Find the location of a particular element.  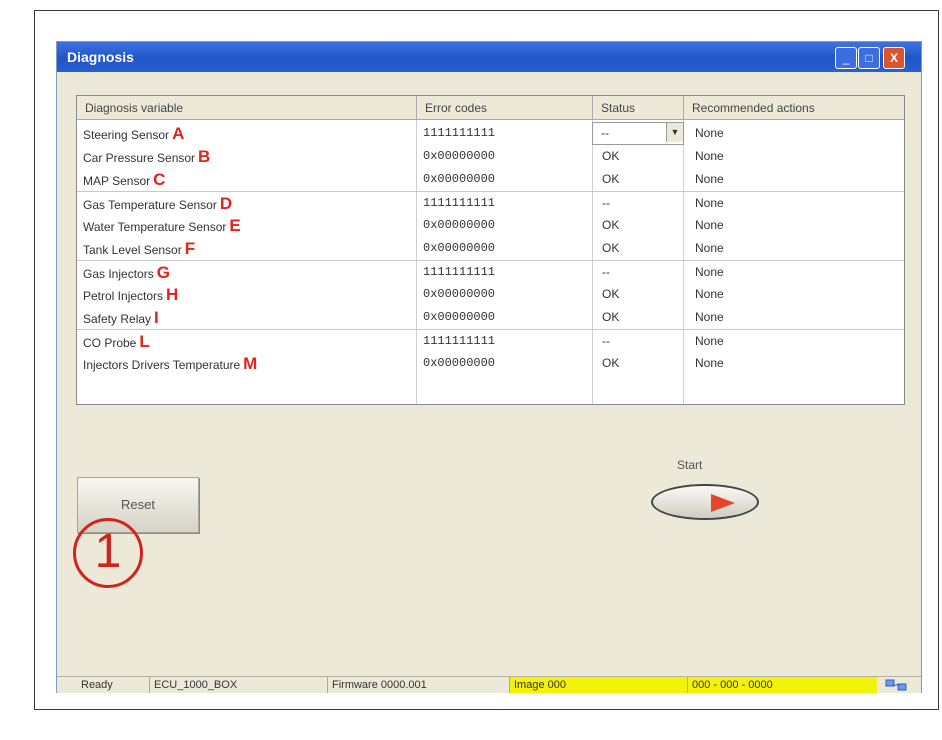

header-error-codes: Error codes is located at coordinates (505, 108).